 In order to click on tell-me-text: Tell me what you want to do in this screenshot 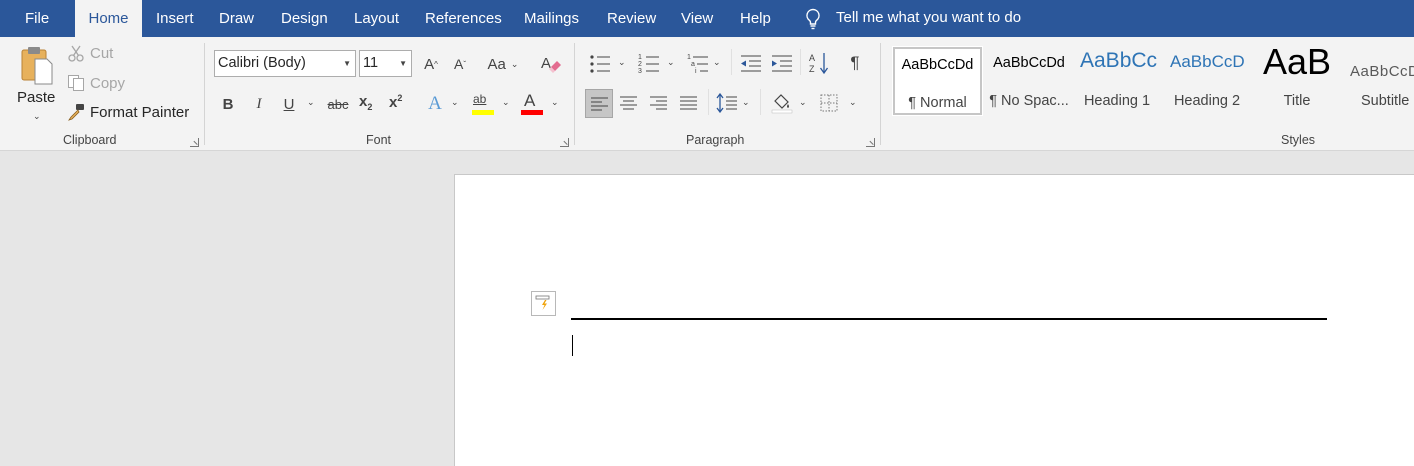, I will do `click(929, 17)`.